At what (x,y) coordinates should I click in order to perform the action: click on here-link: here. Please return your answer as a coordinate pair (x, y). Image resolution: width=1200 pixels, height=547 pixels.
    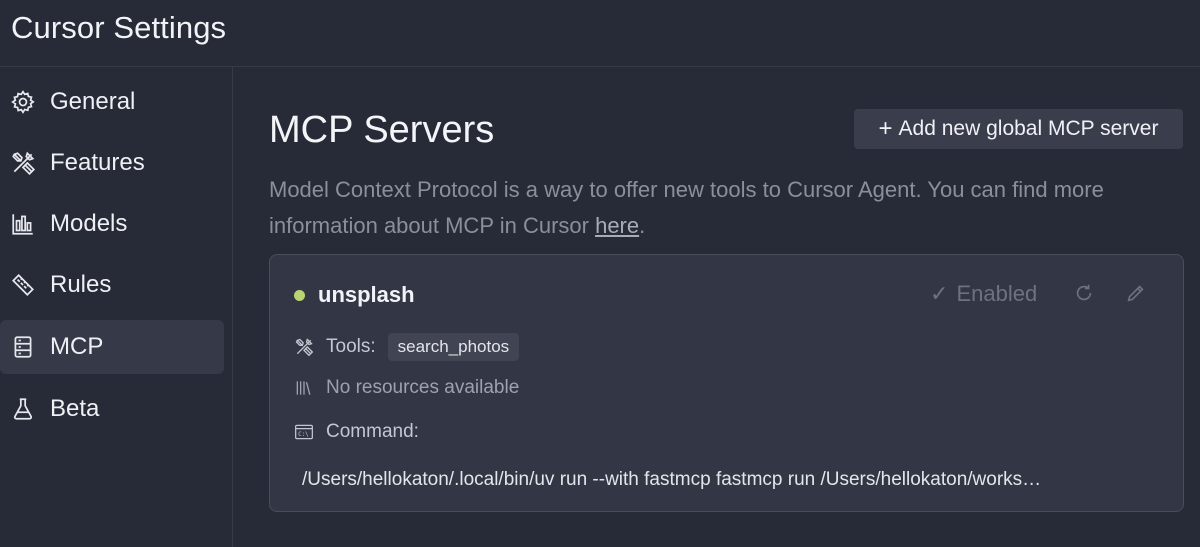
    Looking at the image, I should click on (617, 225).